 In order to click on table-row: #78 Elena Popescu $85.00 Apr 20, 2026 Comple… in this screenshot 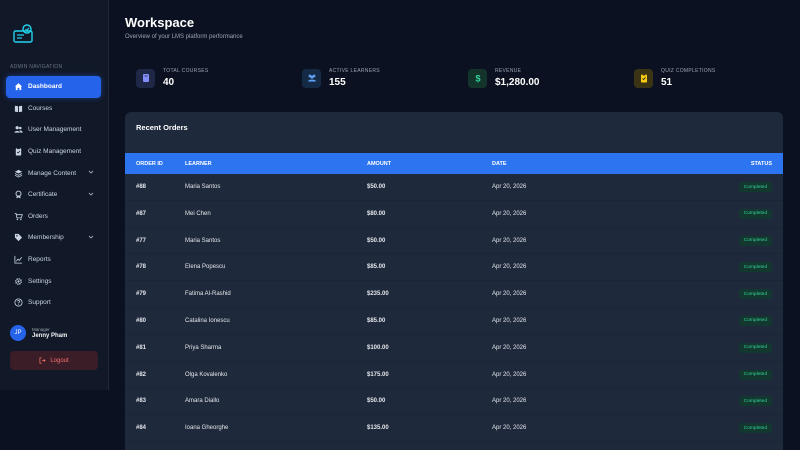, I will do `click(454, 268)`.